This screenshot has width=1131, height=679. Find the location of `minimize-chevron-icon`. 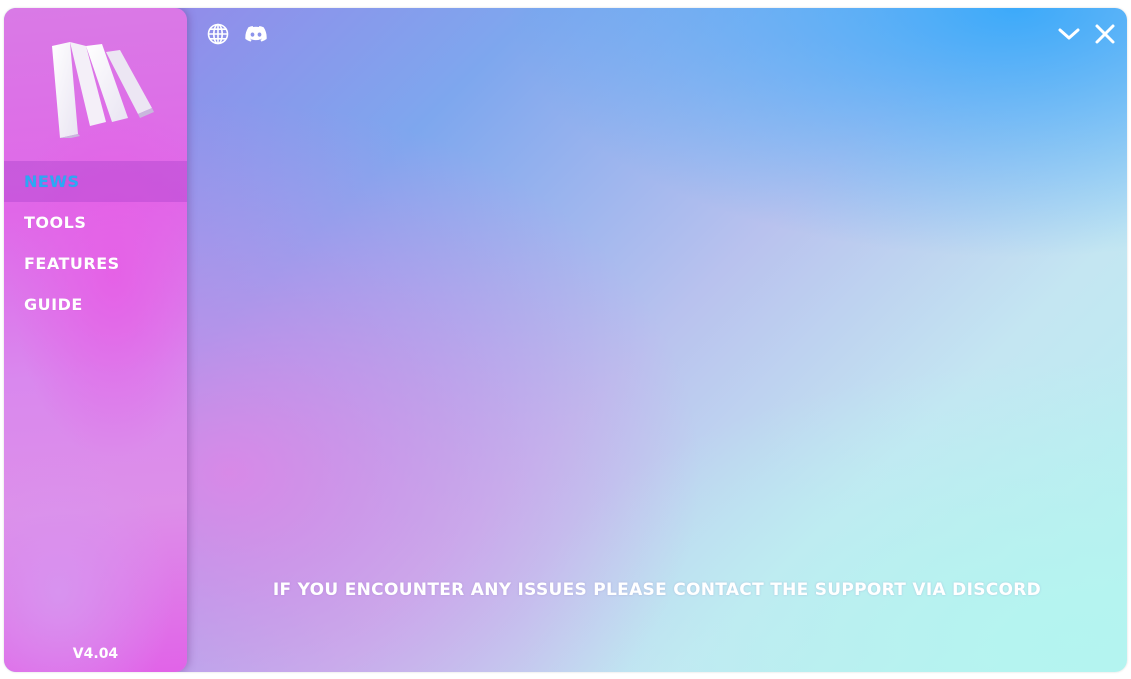

minimize-chevron-icon is located at coordinates (1069, 34).